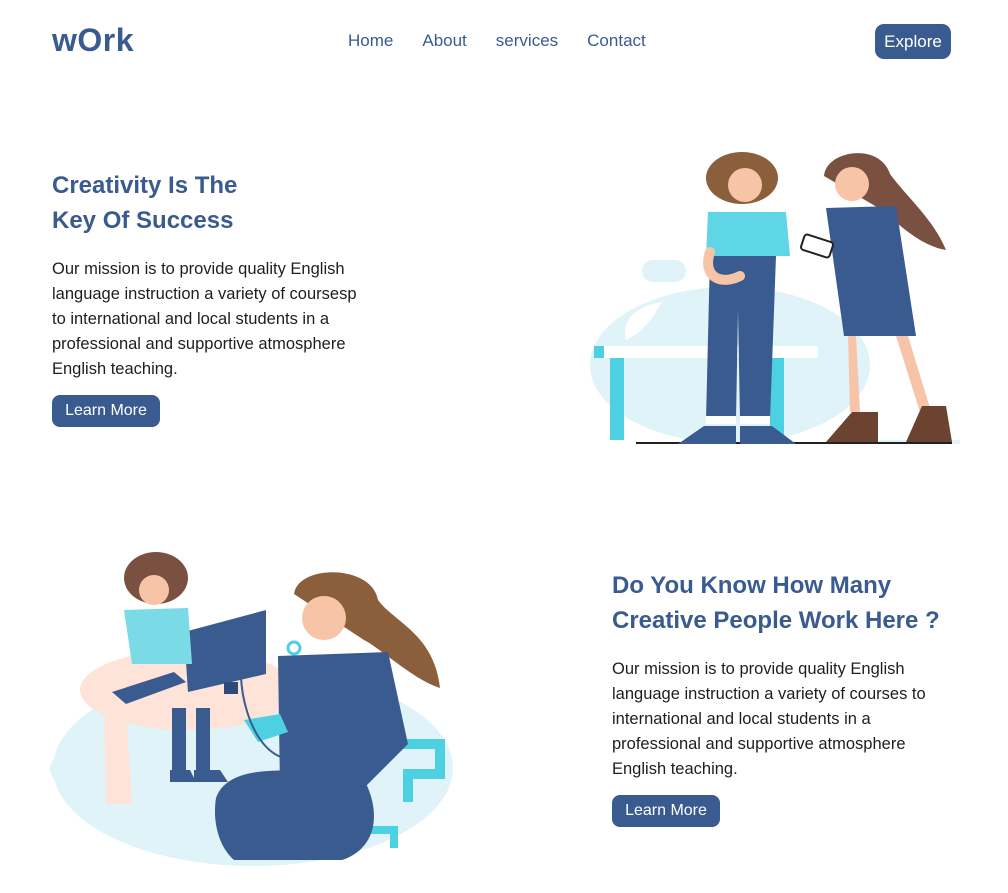  Describe the element at coordinates (748, 234) in the screenshot. I see `woman1-shirt` at that location.